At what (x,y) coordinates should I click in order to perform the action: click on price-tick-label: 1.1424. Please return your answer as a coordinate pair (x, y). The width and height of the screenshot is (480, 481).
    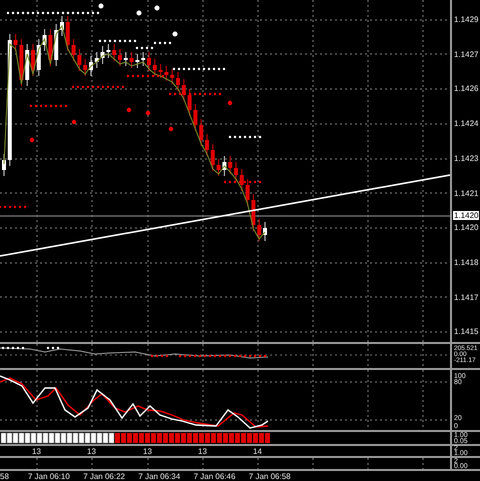
    Looking at the image, I should click on (466, 124).